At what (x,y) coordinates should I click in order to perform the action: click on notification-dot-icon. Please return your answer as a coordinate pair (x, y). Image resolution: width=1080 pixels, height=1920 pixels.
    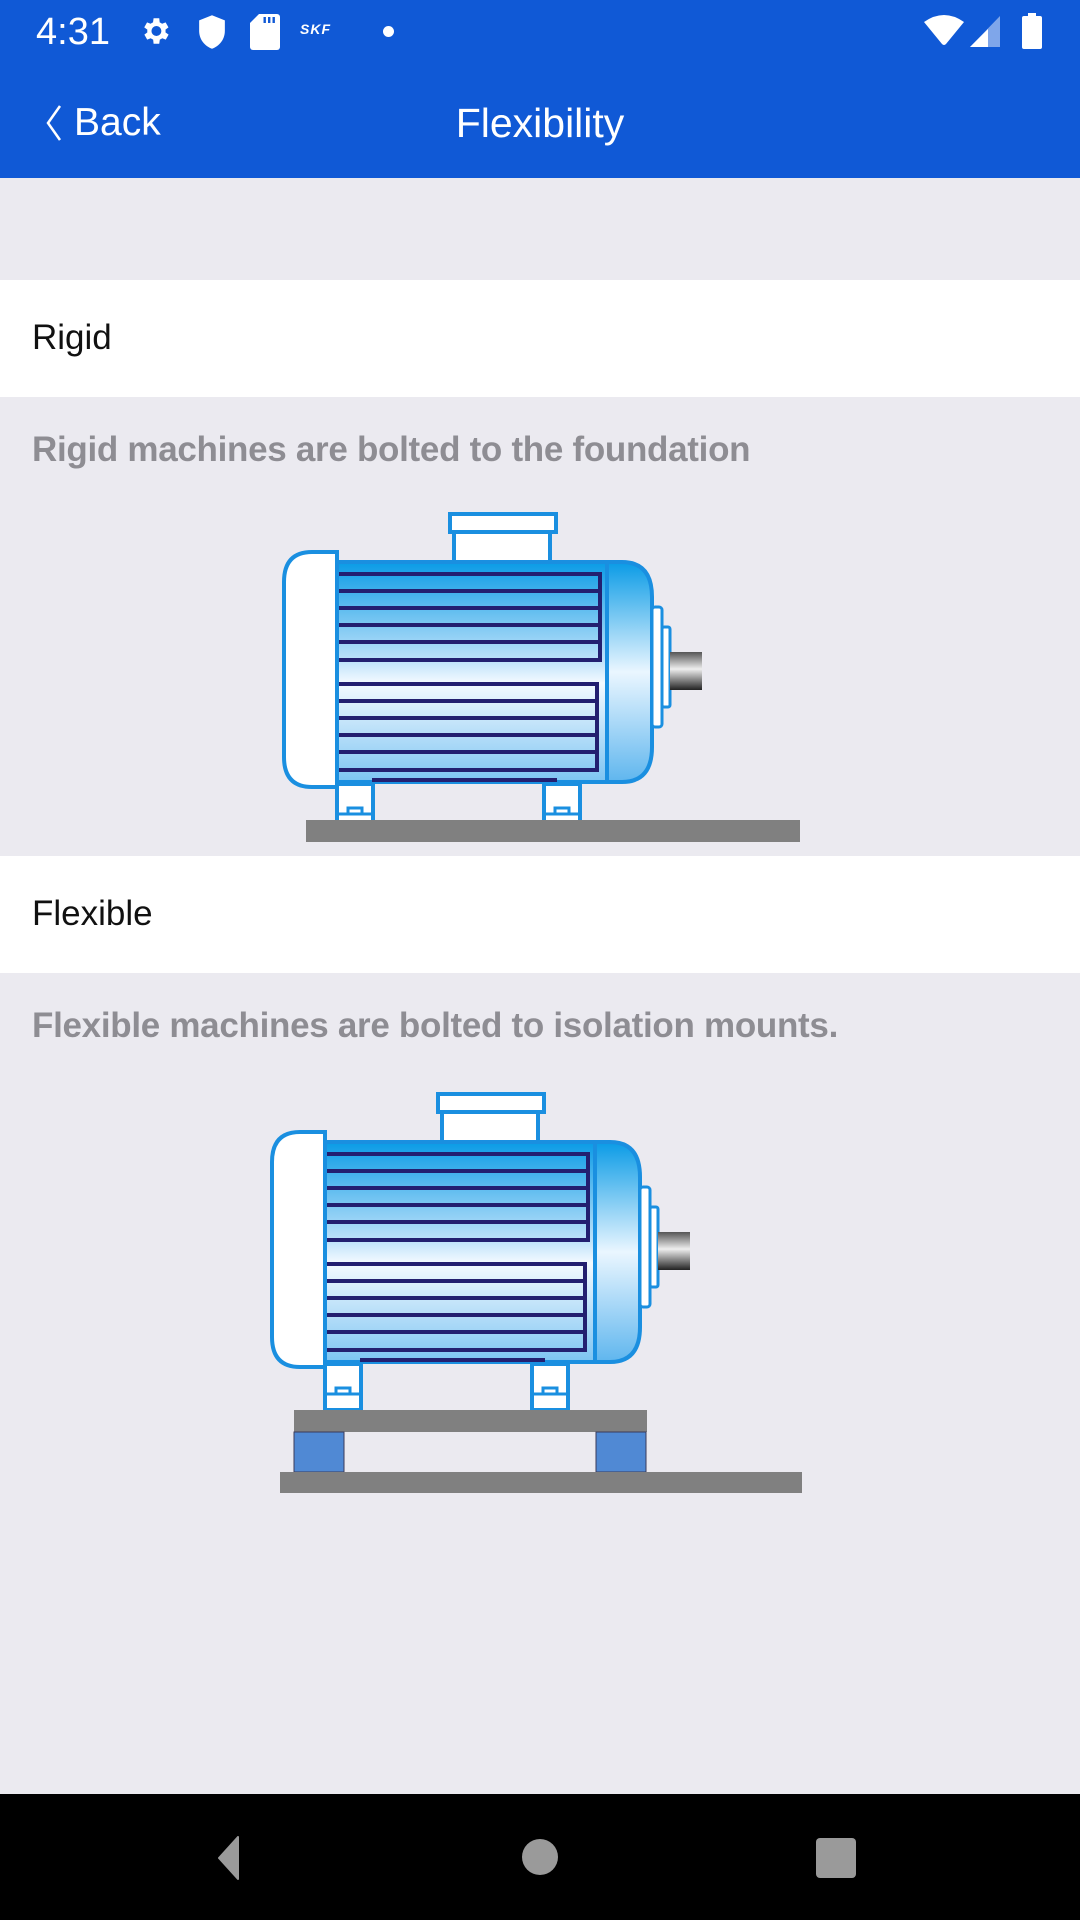
    Looking at the image, I should click on (388, 31).